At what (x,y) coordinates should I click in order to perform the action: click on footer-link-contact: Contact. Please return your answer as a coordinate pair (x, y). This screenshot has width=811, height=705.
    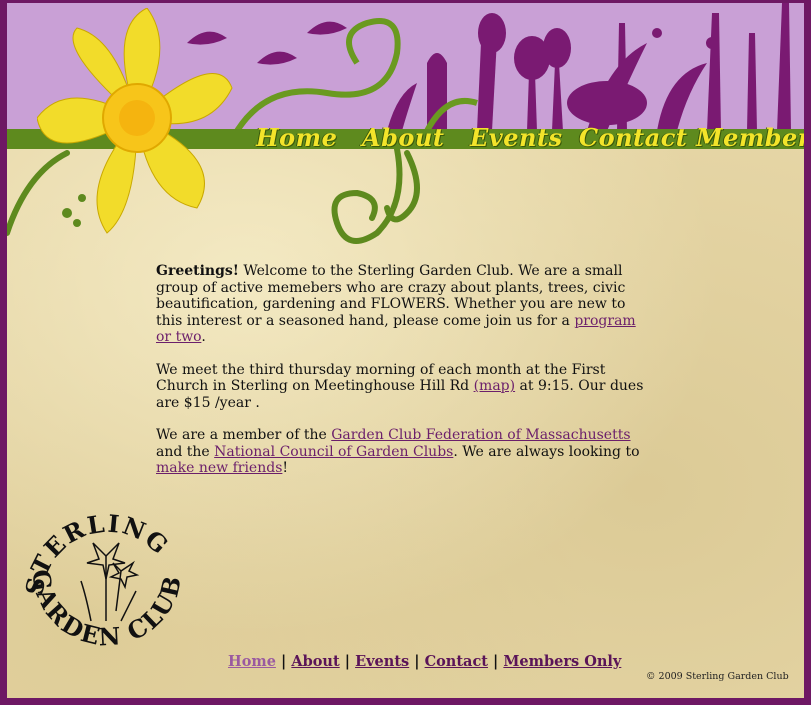
    Looking at the image, I should click on (456, 661).